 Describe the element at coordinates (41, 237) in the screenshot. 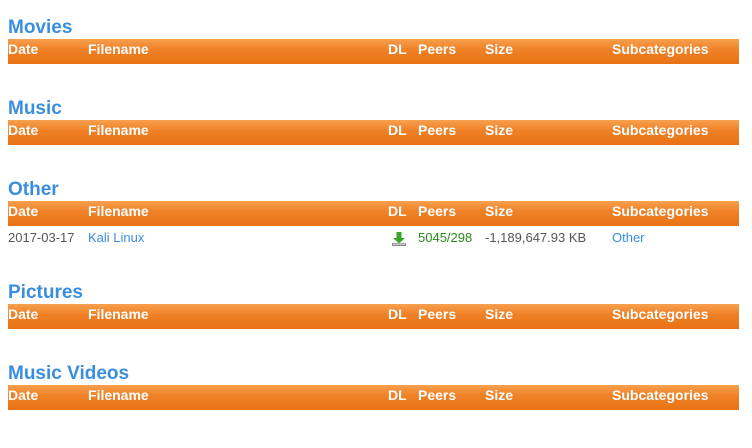

I see `row-date: 2017-03-17` at that location.